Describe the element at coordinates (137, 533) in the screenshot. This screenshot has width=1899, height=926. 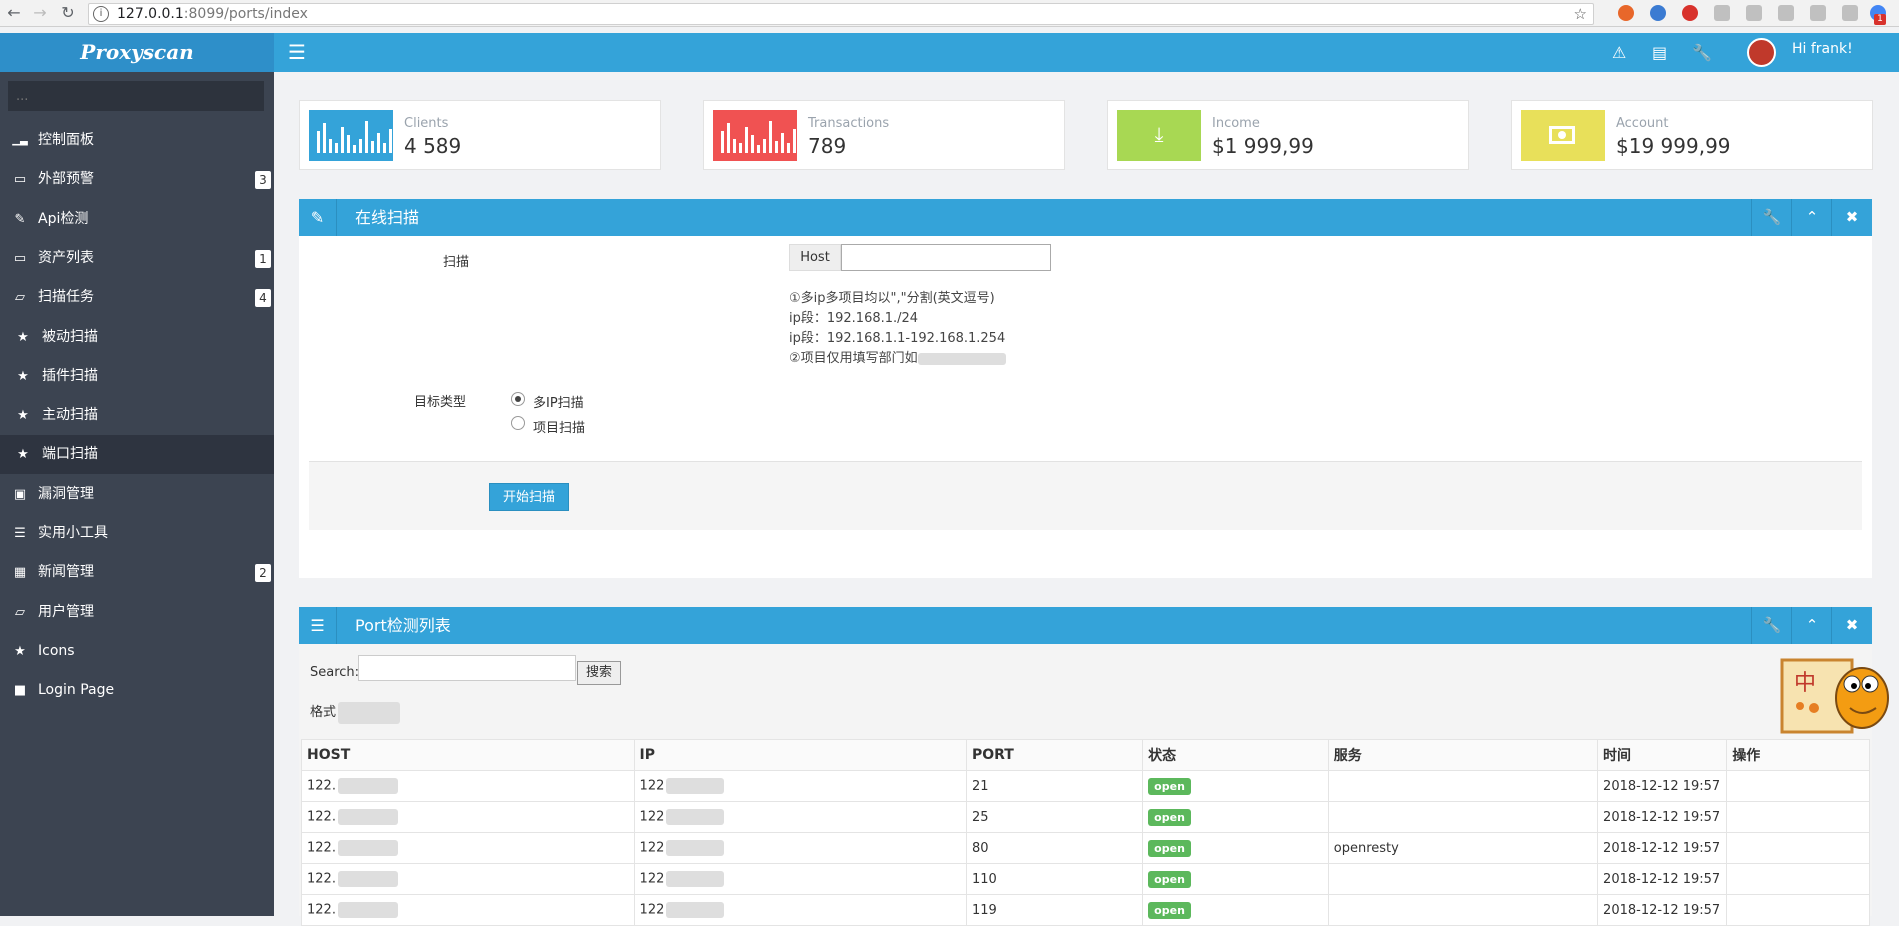
I see `sidebar-item: ☰ 实用小工具` at that location.